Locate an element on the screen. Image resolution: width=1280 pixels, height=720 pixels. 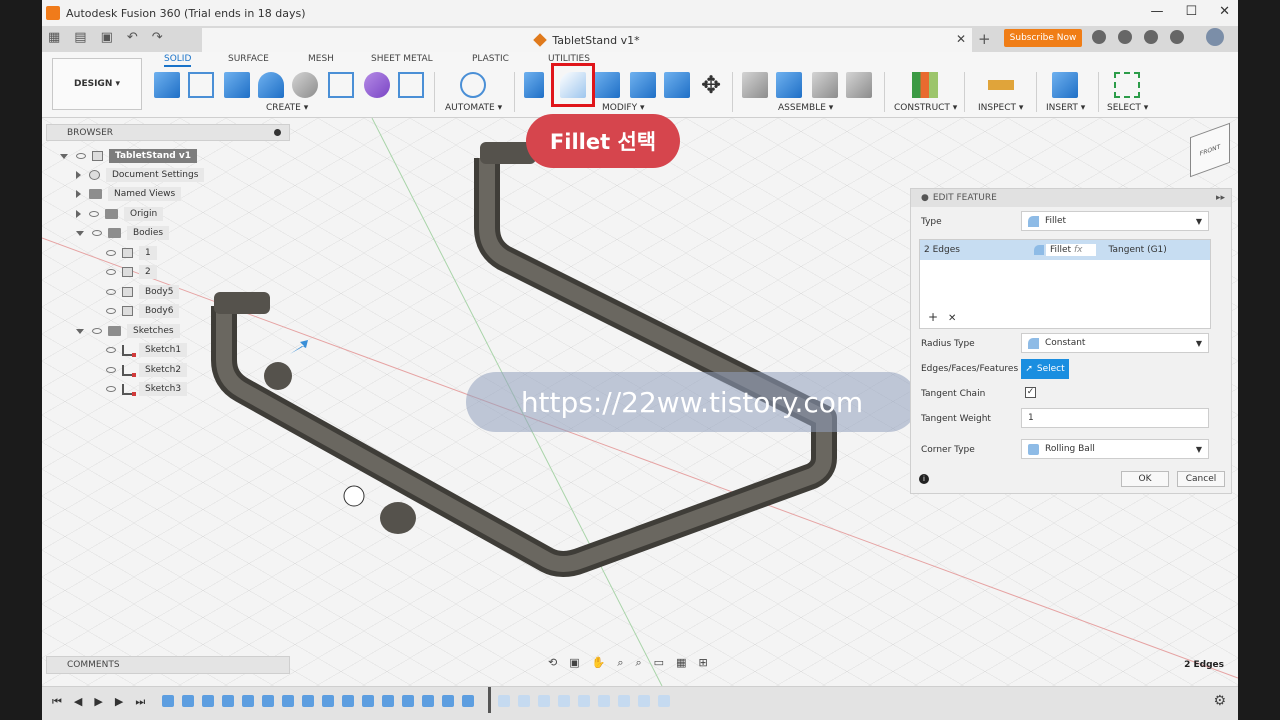
workspace-switcher: DESIGN ▾ is located at coordinates (97, 84).